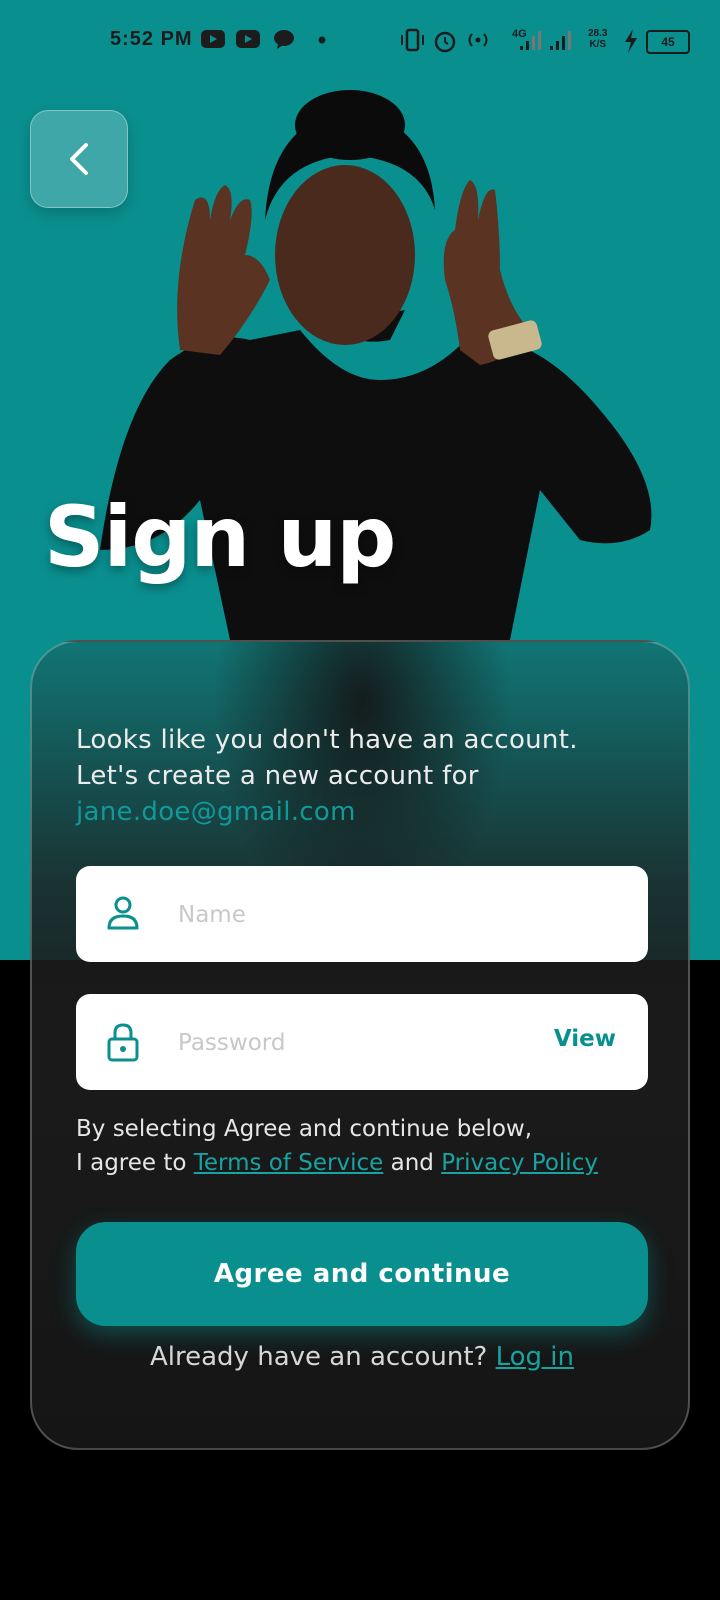 This screenshot has height=1600, width=720. What do you see at coordinates (445, 42) in the screenshot?
I see `alarm-icon` at bounding box center [445, 42].